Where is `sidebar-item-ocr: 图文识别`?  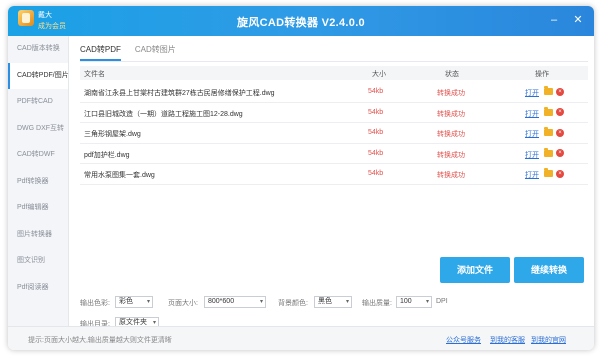
sidebar-item-ocr: 图文识别 is located at coordinates (38, 261).